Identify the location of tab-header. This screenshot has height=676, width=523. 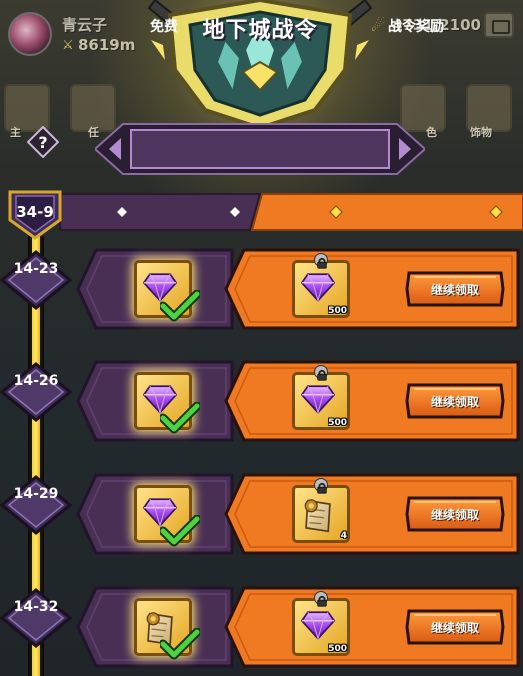
(291, 212).